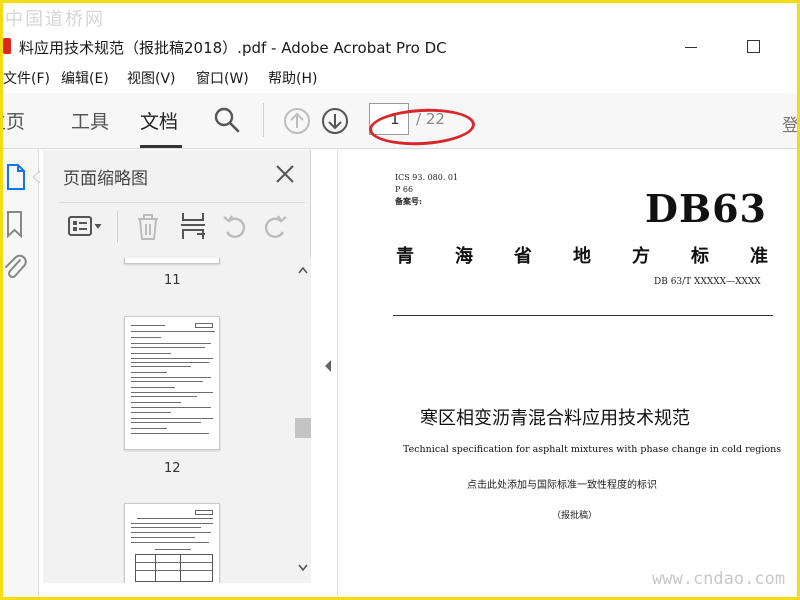 Image resolution: width=800 pixels, height=600 pixels. Describe the element at coordinates (335, 121) in the screenshot. I see `next-page-icon` at that location.